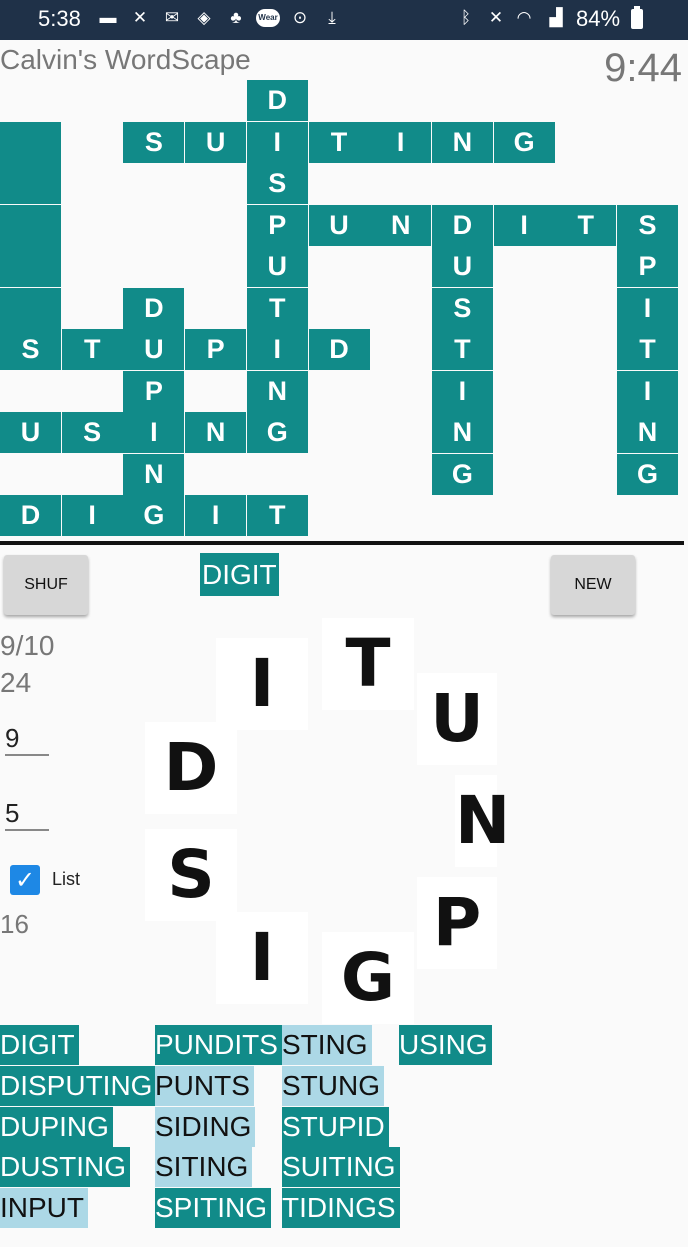  I want to click on list-checkbox: ✓, so click(25, 880).